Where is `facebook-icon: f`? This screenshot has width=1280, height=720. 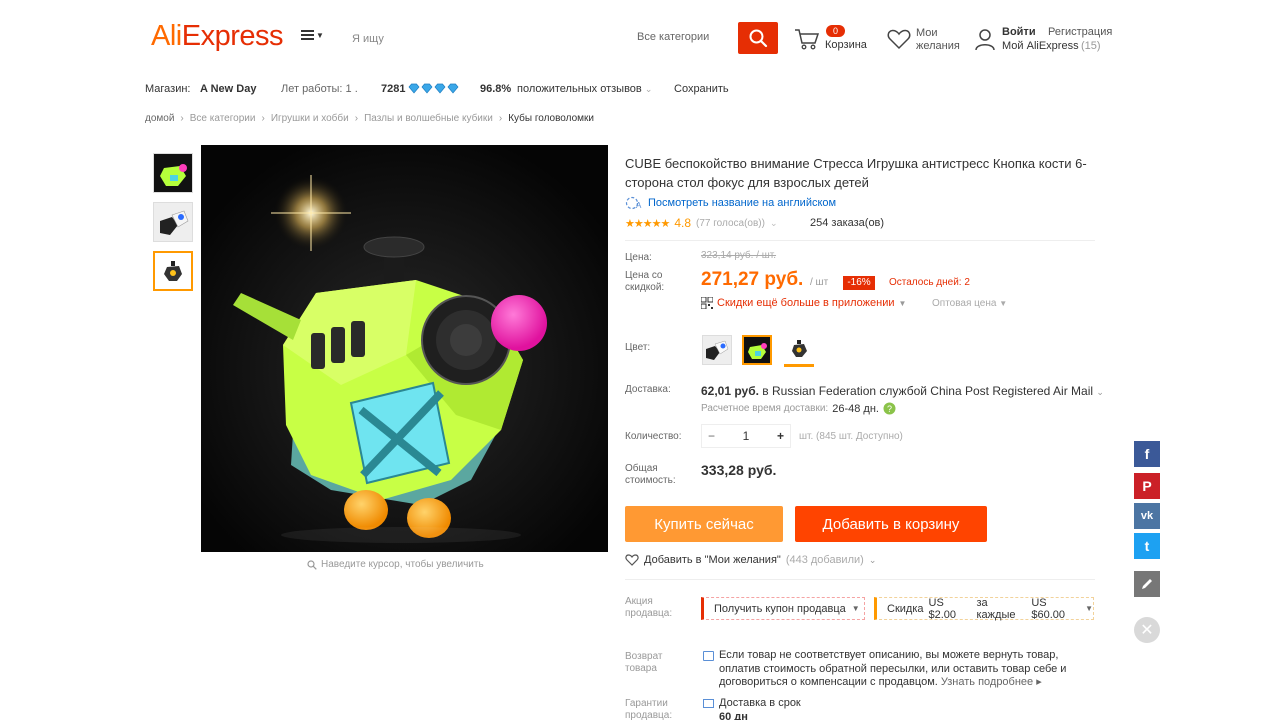 facebook-icon: f is located at coordinates (1147, 454).